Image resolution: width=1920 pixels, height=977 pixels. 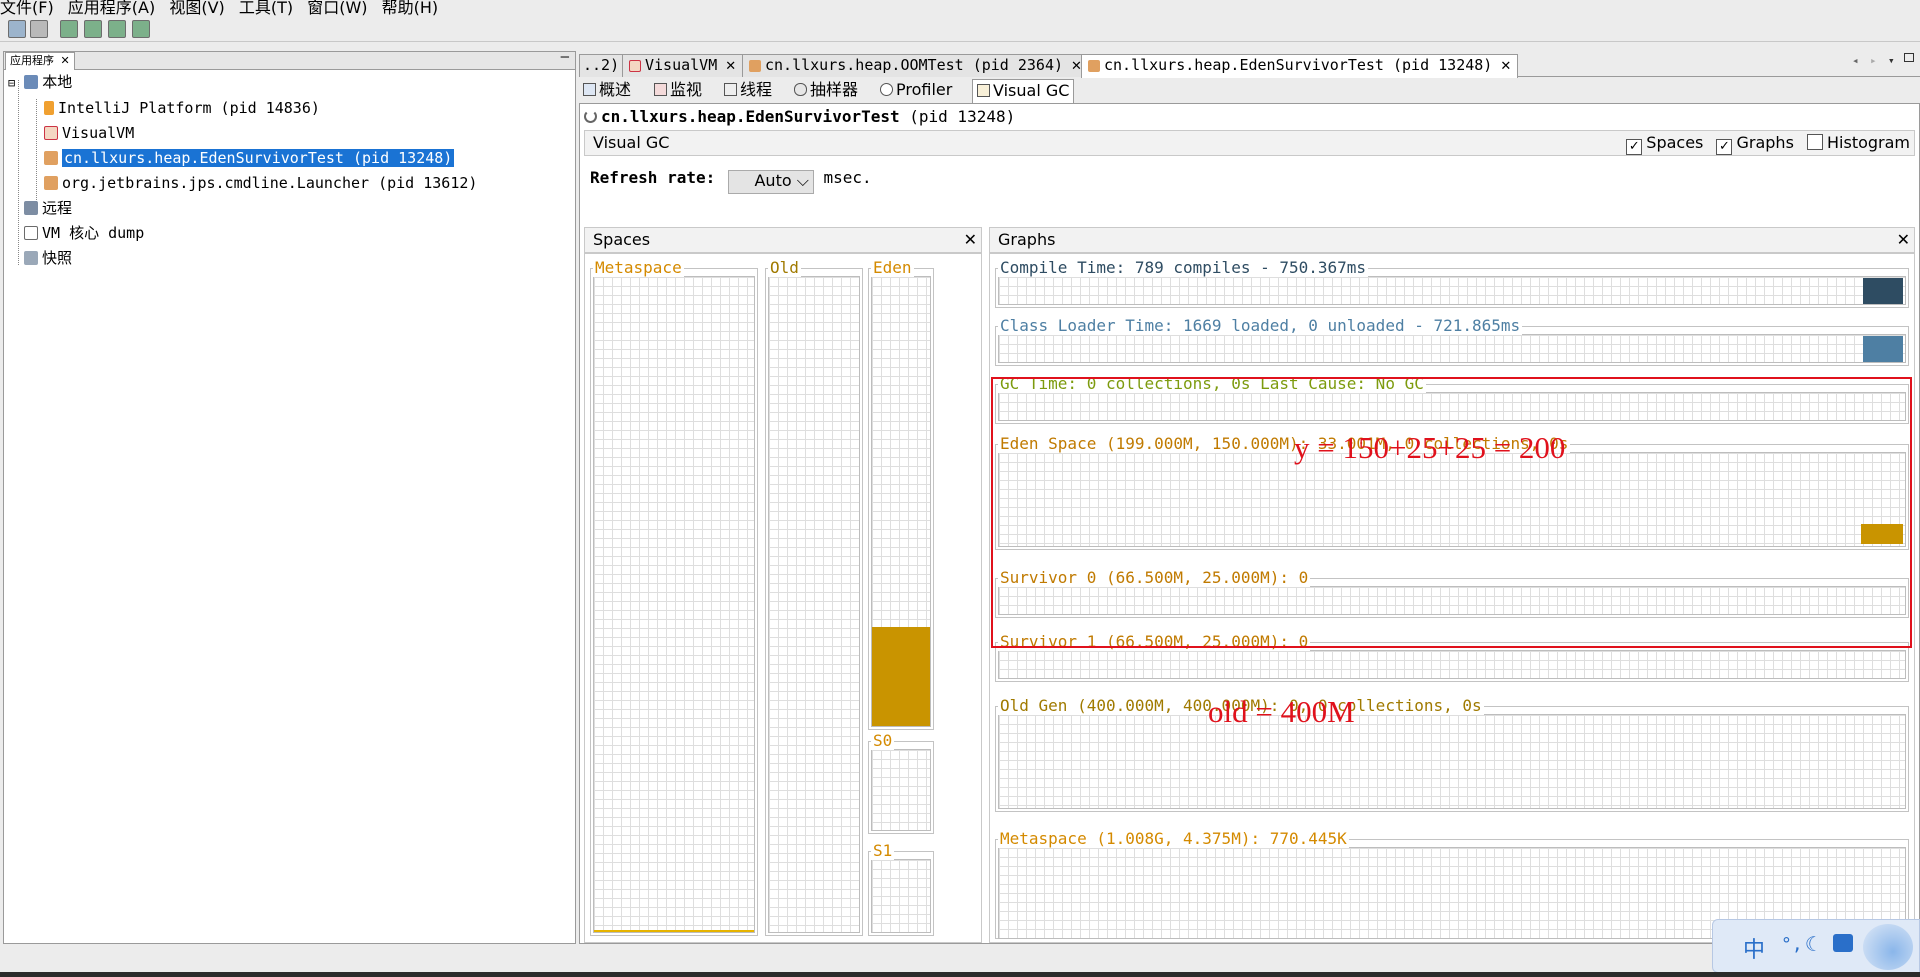 What do you see at coordinates (607, 91) in the screenshot?
I see `tab-overview: 概述` at bounding box center [607, 91].